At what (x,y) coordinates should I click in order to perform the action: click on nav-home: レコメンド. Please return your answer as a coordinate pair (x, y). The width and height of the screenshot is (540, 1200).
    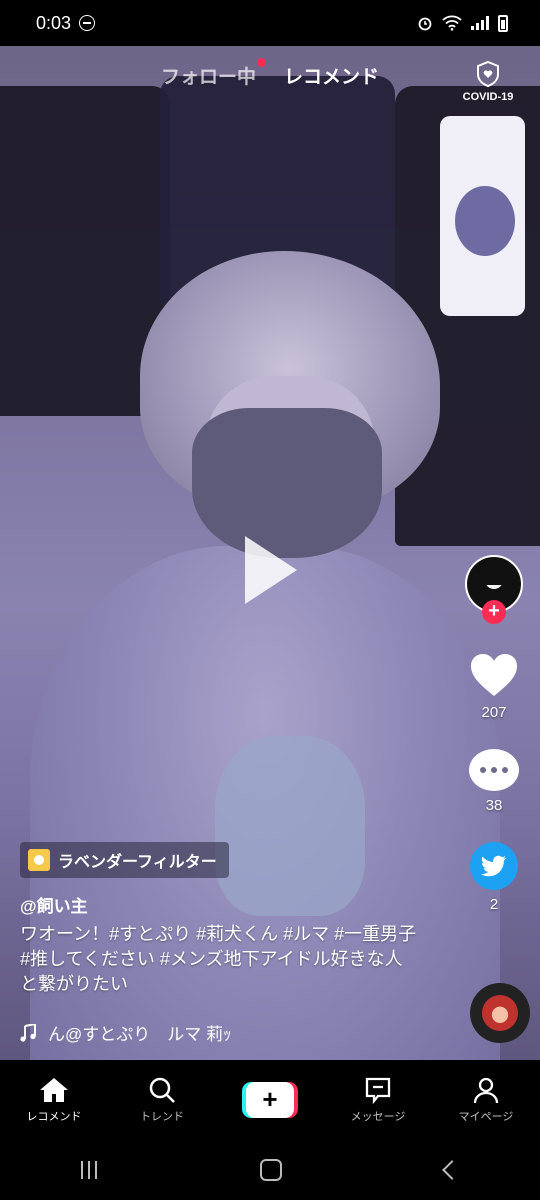
    Looking at the image, I should click on (54, 1100).